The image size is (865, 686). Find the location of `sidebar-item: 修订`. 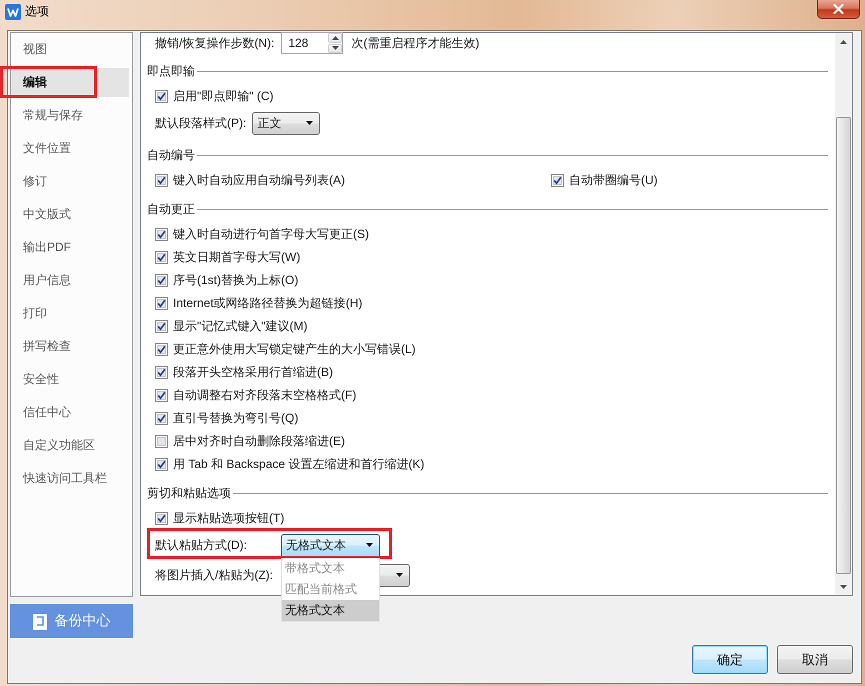

sidebar-item: 修订 is located at coordinates (70, 181).